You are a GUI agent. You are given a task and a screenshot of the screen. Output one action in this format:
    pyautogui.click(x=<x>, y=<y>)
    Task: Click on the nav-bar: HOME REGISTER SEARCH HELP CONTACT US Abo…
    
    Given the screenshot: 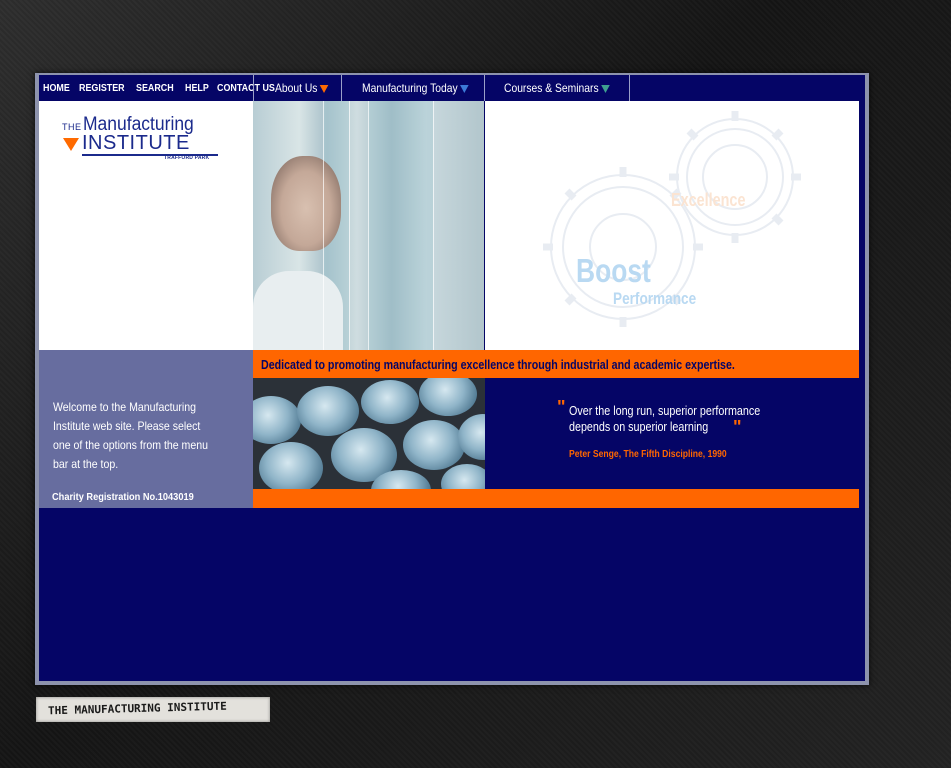 What is the action you would take?
    pyautogui.click(x=452, y=88)
    